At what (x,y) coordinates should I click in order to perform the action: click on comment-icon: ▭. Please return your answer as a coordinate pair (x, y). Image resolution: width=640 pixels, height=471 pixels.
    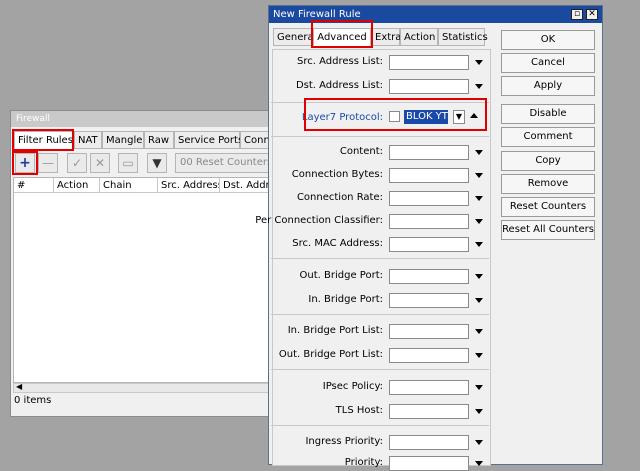
    Looking at the image, I should click on (128, 163).